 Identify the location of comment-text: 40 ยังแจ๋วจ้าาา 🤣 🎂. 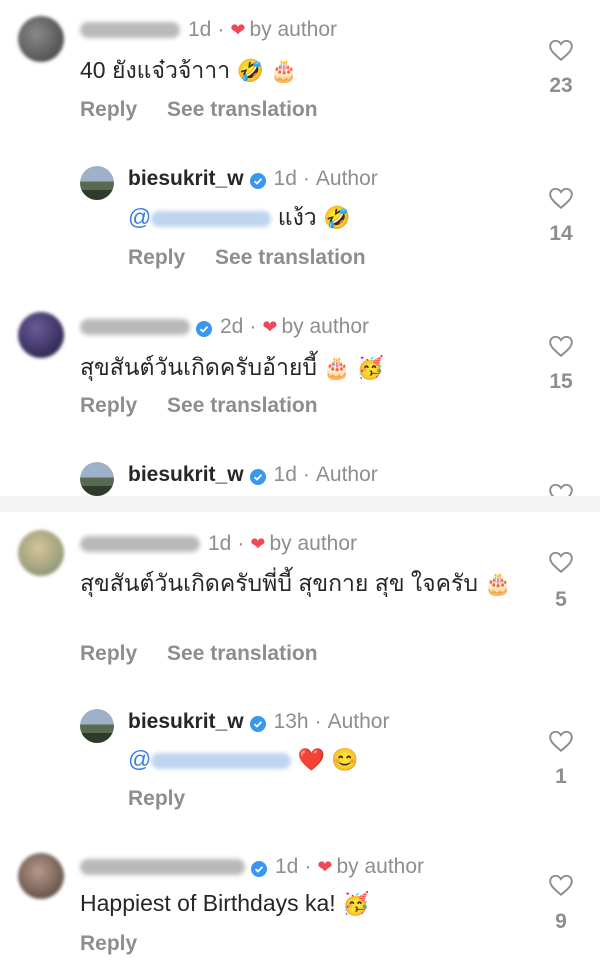
(189, 70).